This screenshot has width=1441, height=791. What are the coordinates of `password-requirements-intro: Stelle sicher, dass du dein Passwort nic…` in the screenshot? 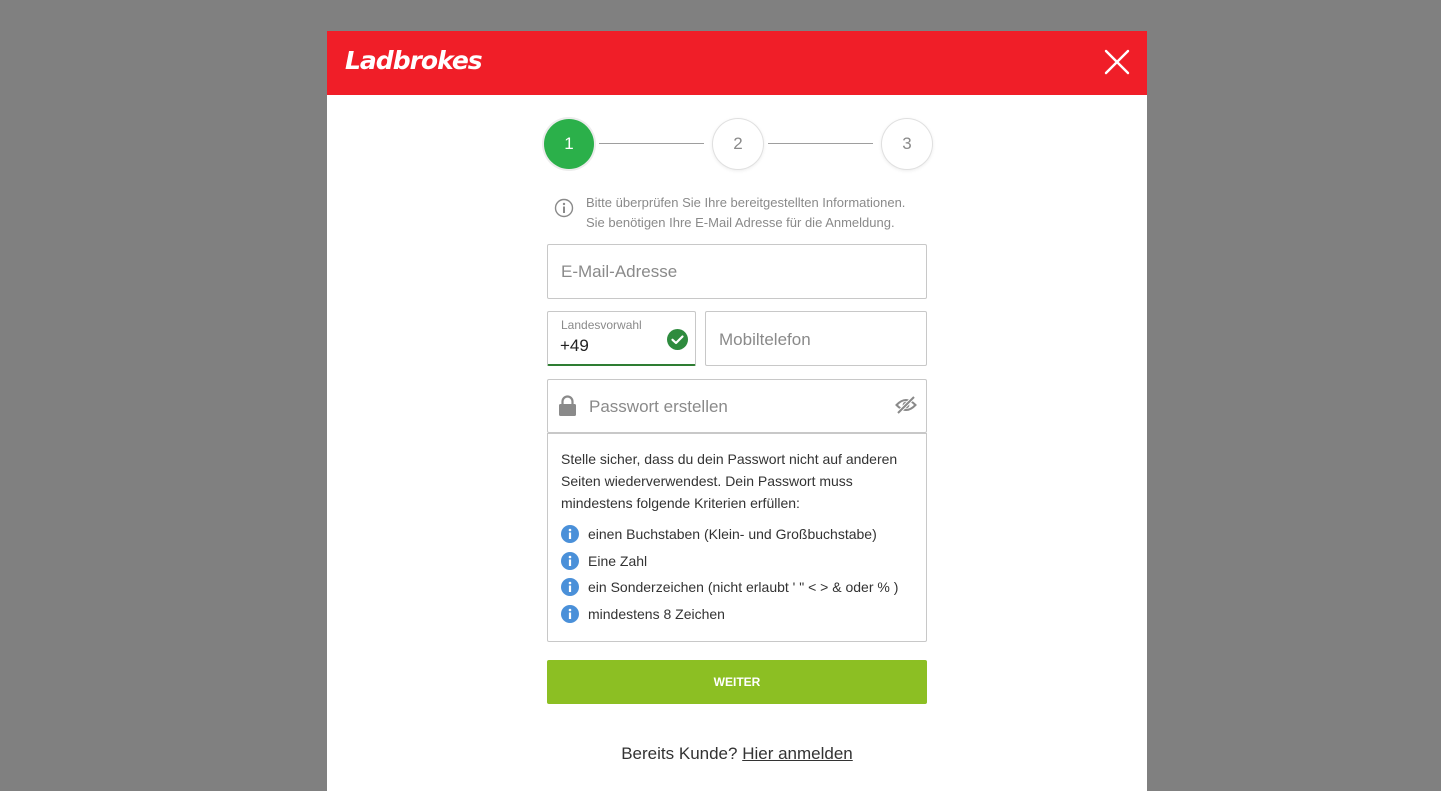 It's located at (729, 481).